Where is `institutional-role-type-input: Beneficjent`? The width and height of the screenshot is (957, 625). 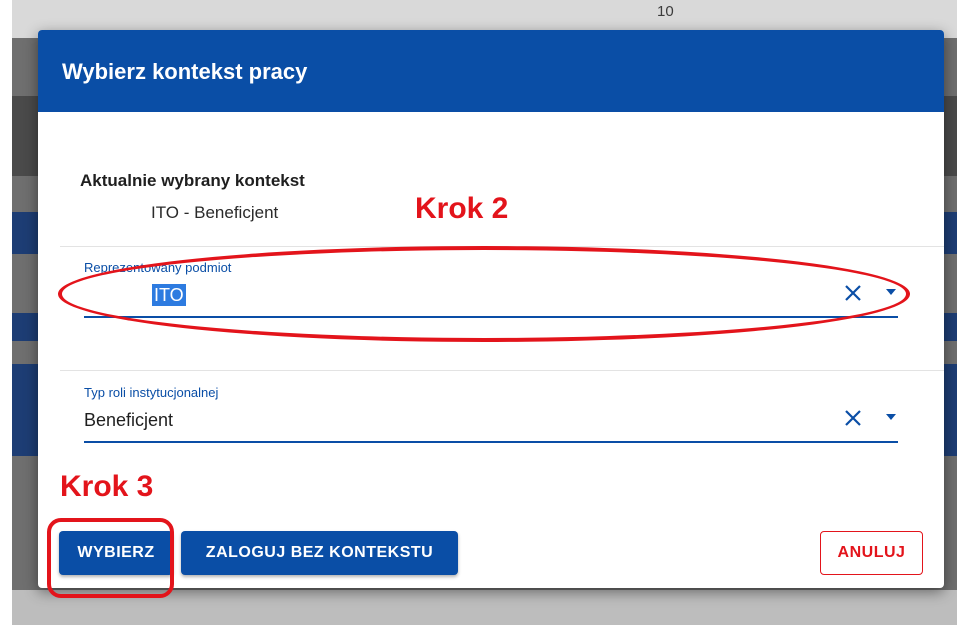
institutional-role-type-input: Beneficjent is located at coordinates (128, 420).